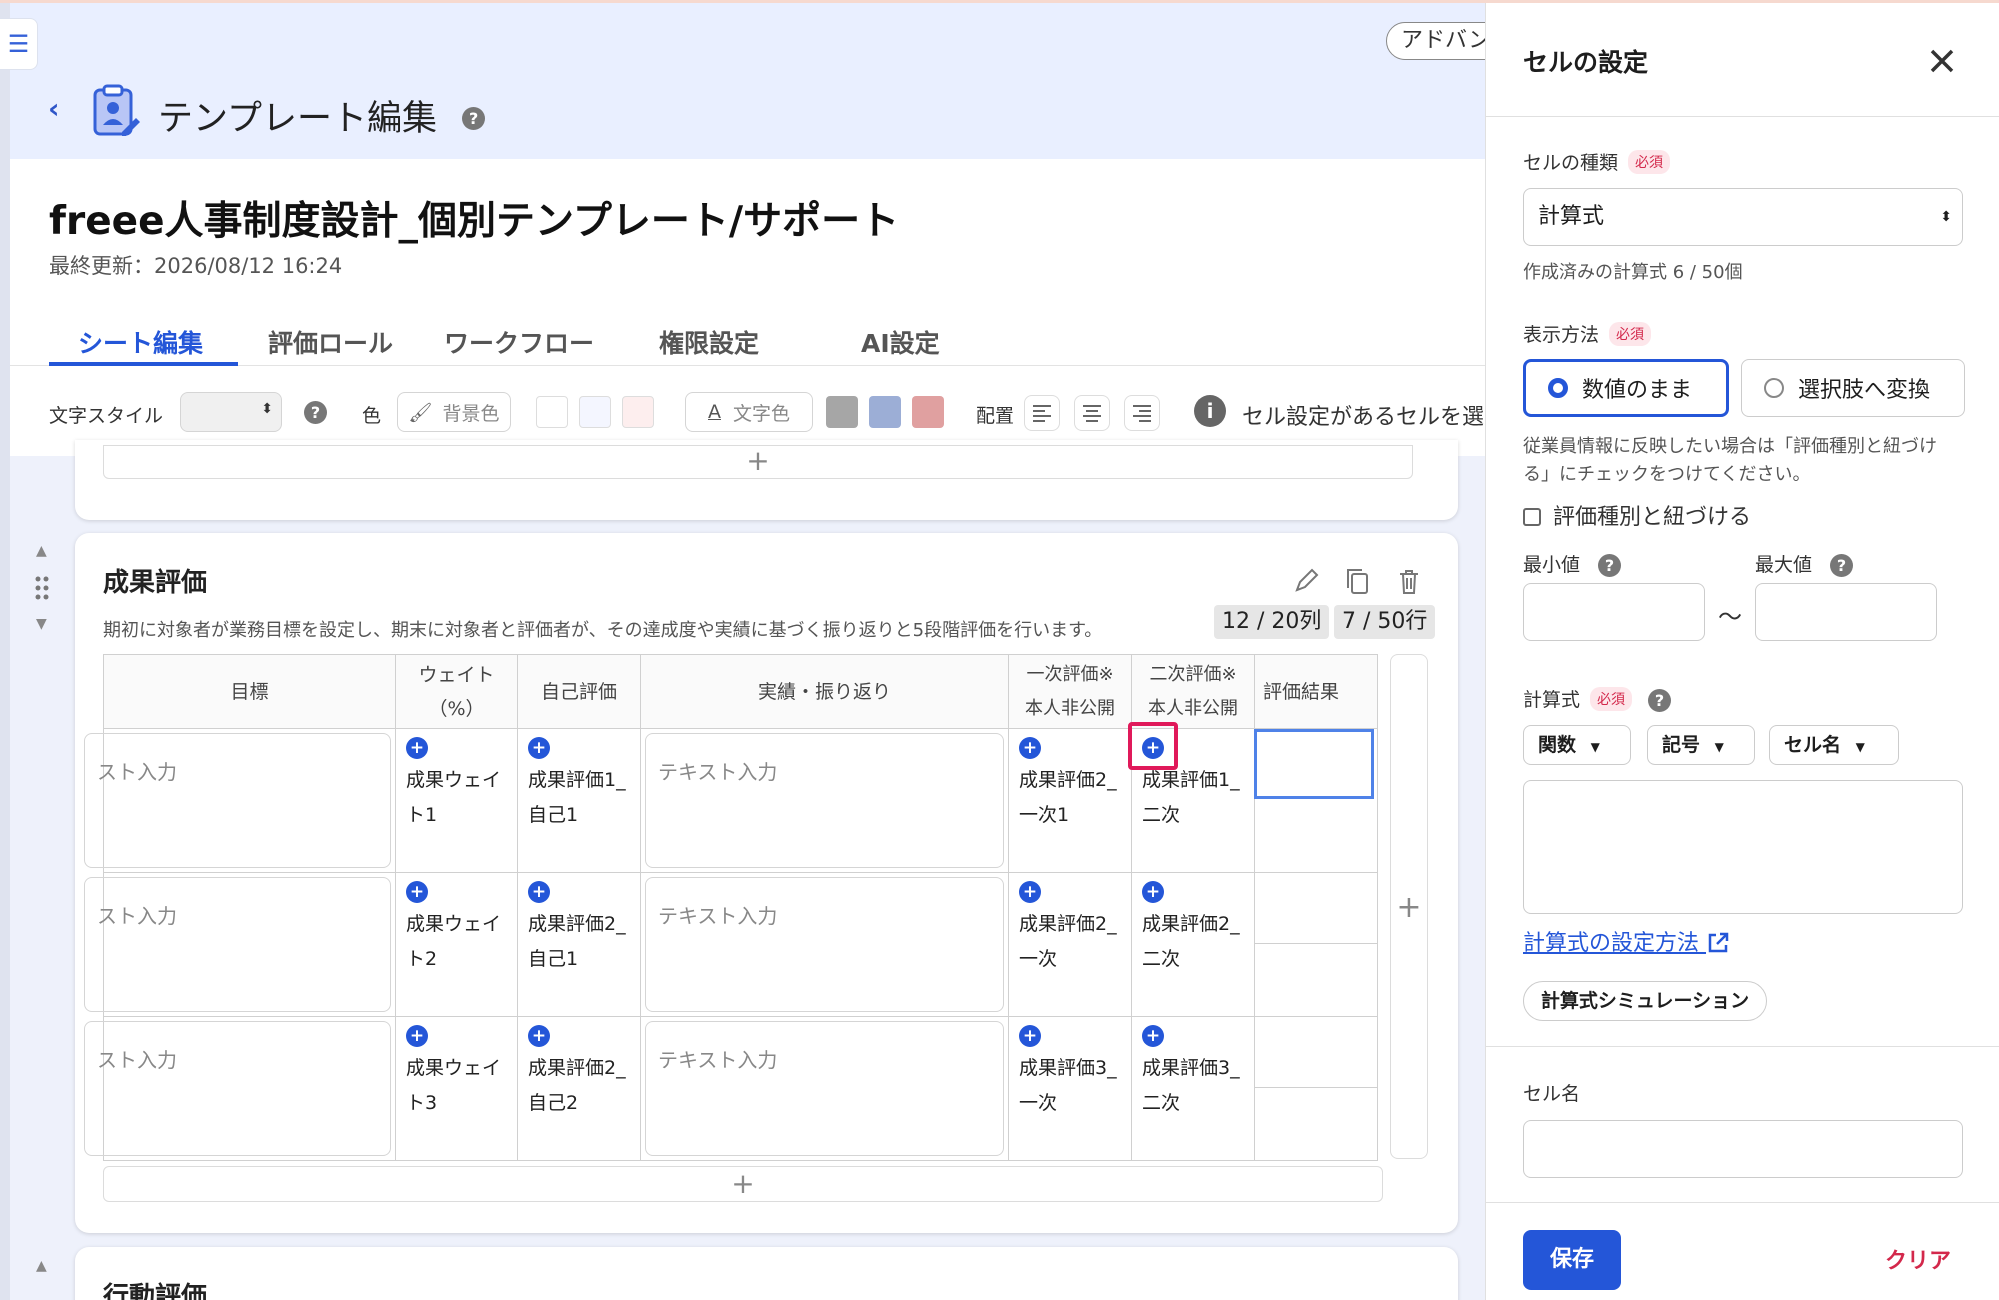 This screenshot has height=1300, width=1999. I want to click on self-eval-cell: + 成果評価2_自己2, so click(579, 1088).